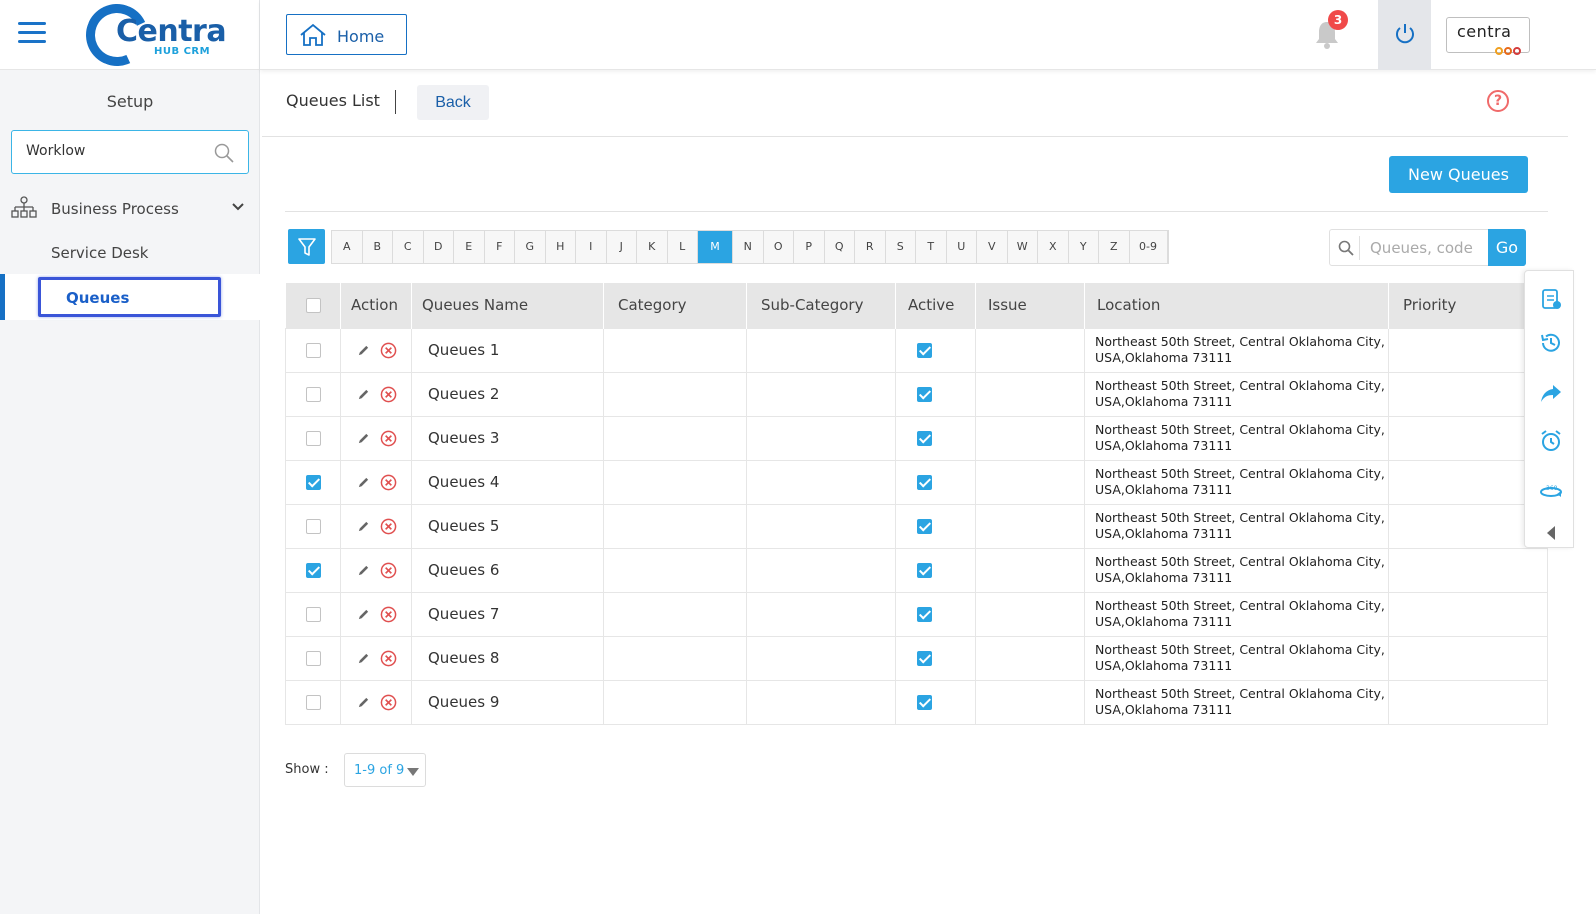 This screenshot has height=914, width=1596. What do you see at coordinates (130, 297) in the screenshot?
I see `sidebar-item-queues: Queues` at bounding box center [130, 297].